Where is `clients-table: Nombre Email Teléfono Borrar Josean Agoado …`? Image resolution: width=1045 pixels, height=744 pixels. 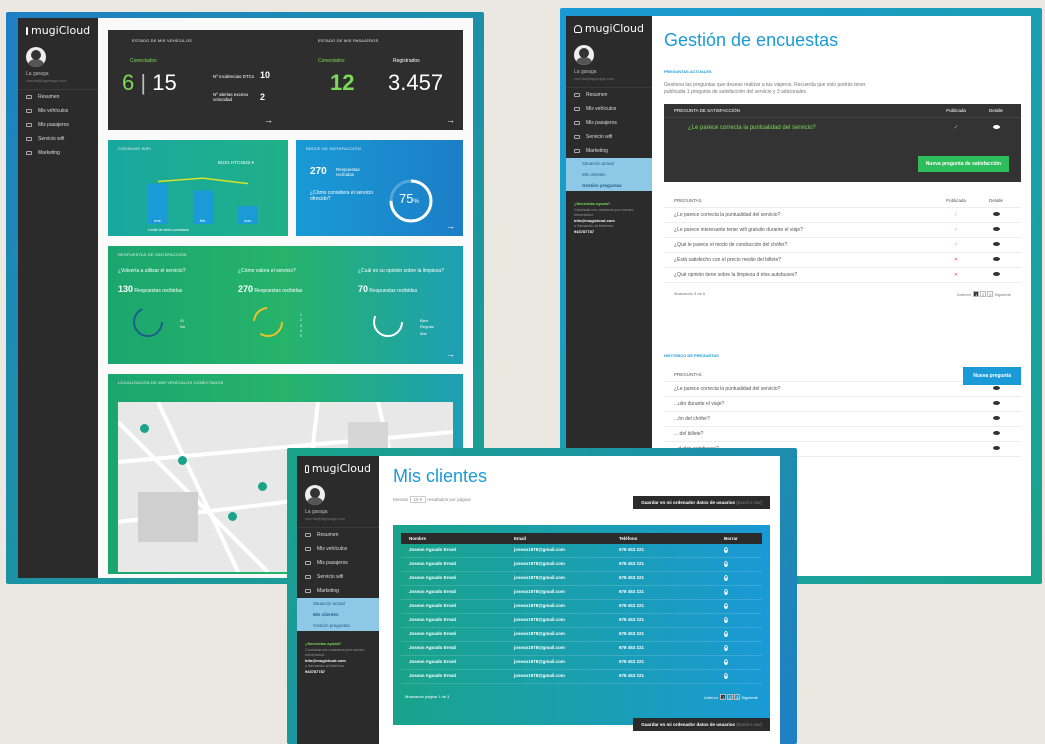
clients-table: Nombre Email Teléfono Borrar Josean Agoado … is located at coordinates (581, 625).